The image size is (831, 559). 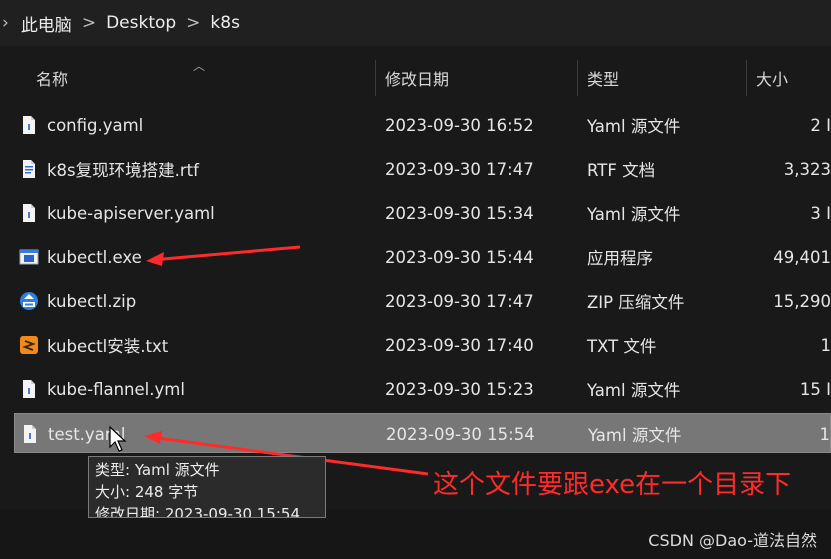 I want to click on file-row: kubectl安装.txt 2023-09-30 17:40 TXT 文件 1, so click(x=422, y=345).